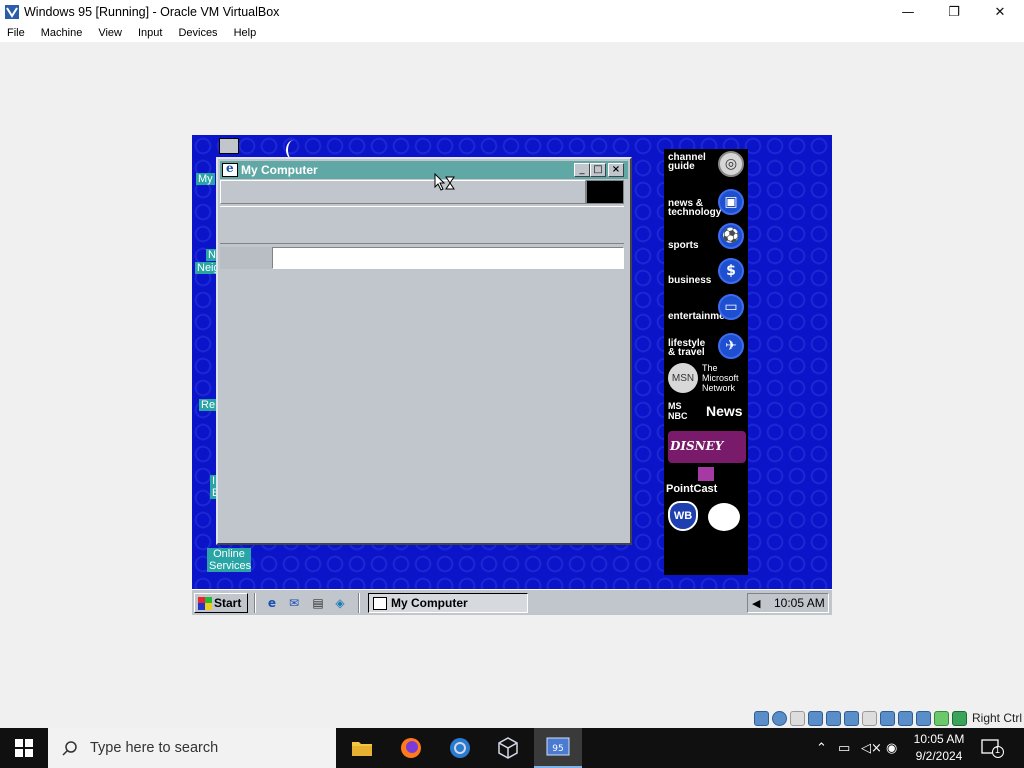 The image size is (1024, 768). Describe the element at coordinates (229, 146) in the screenshot. I see `desktop-icon-small` at that location.